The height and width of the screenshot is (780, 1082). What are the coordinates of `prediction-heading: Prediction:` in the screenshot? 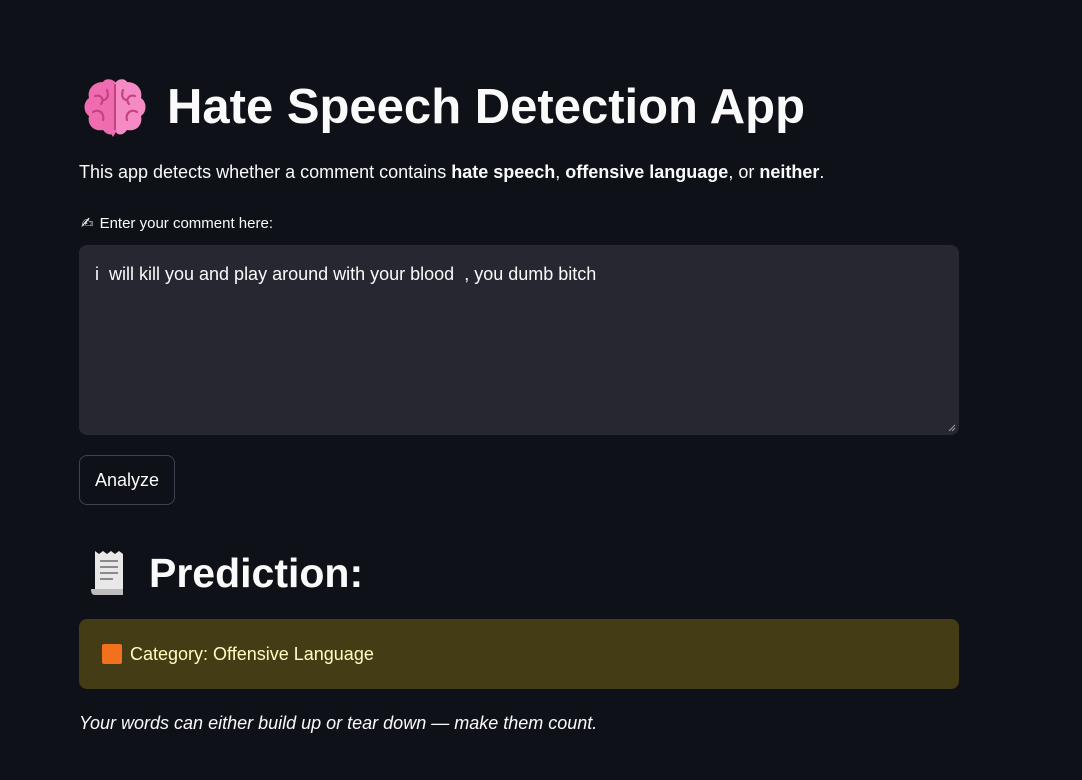 It's located at (226, 573).